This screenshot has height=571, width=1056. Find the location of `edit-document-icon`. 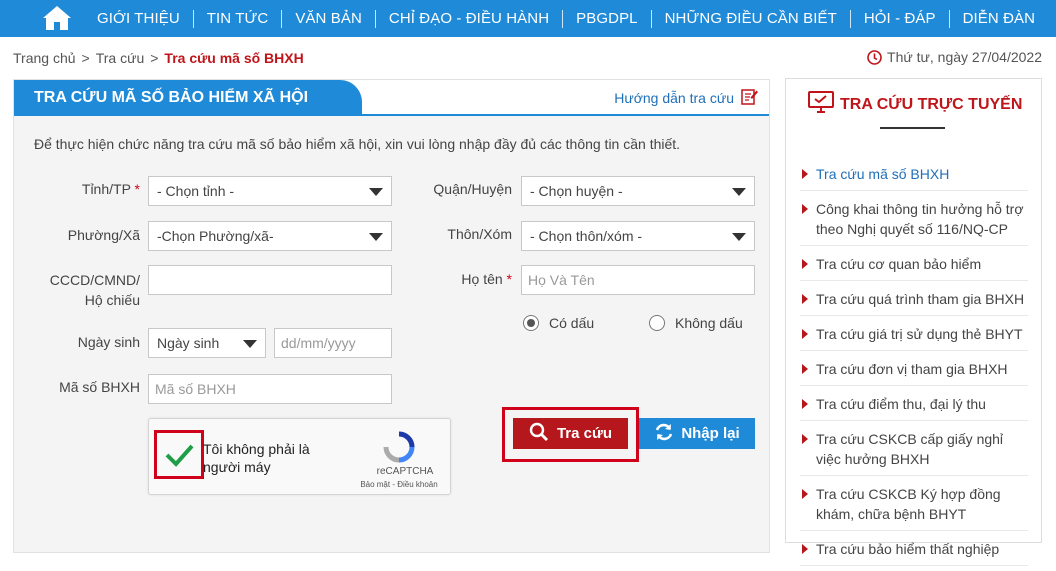

edit-document-icon is located at coordinates (750, 98).